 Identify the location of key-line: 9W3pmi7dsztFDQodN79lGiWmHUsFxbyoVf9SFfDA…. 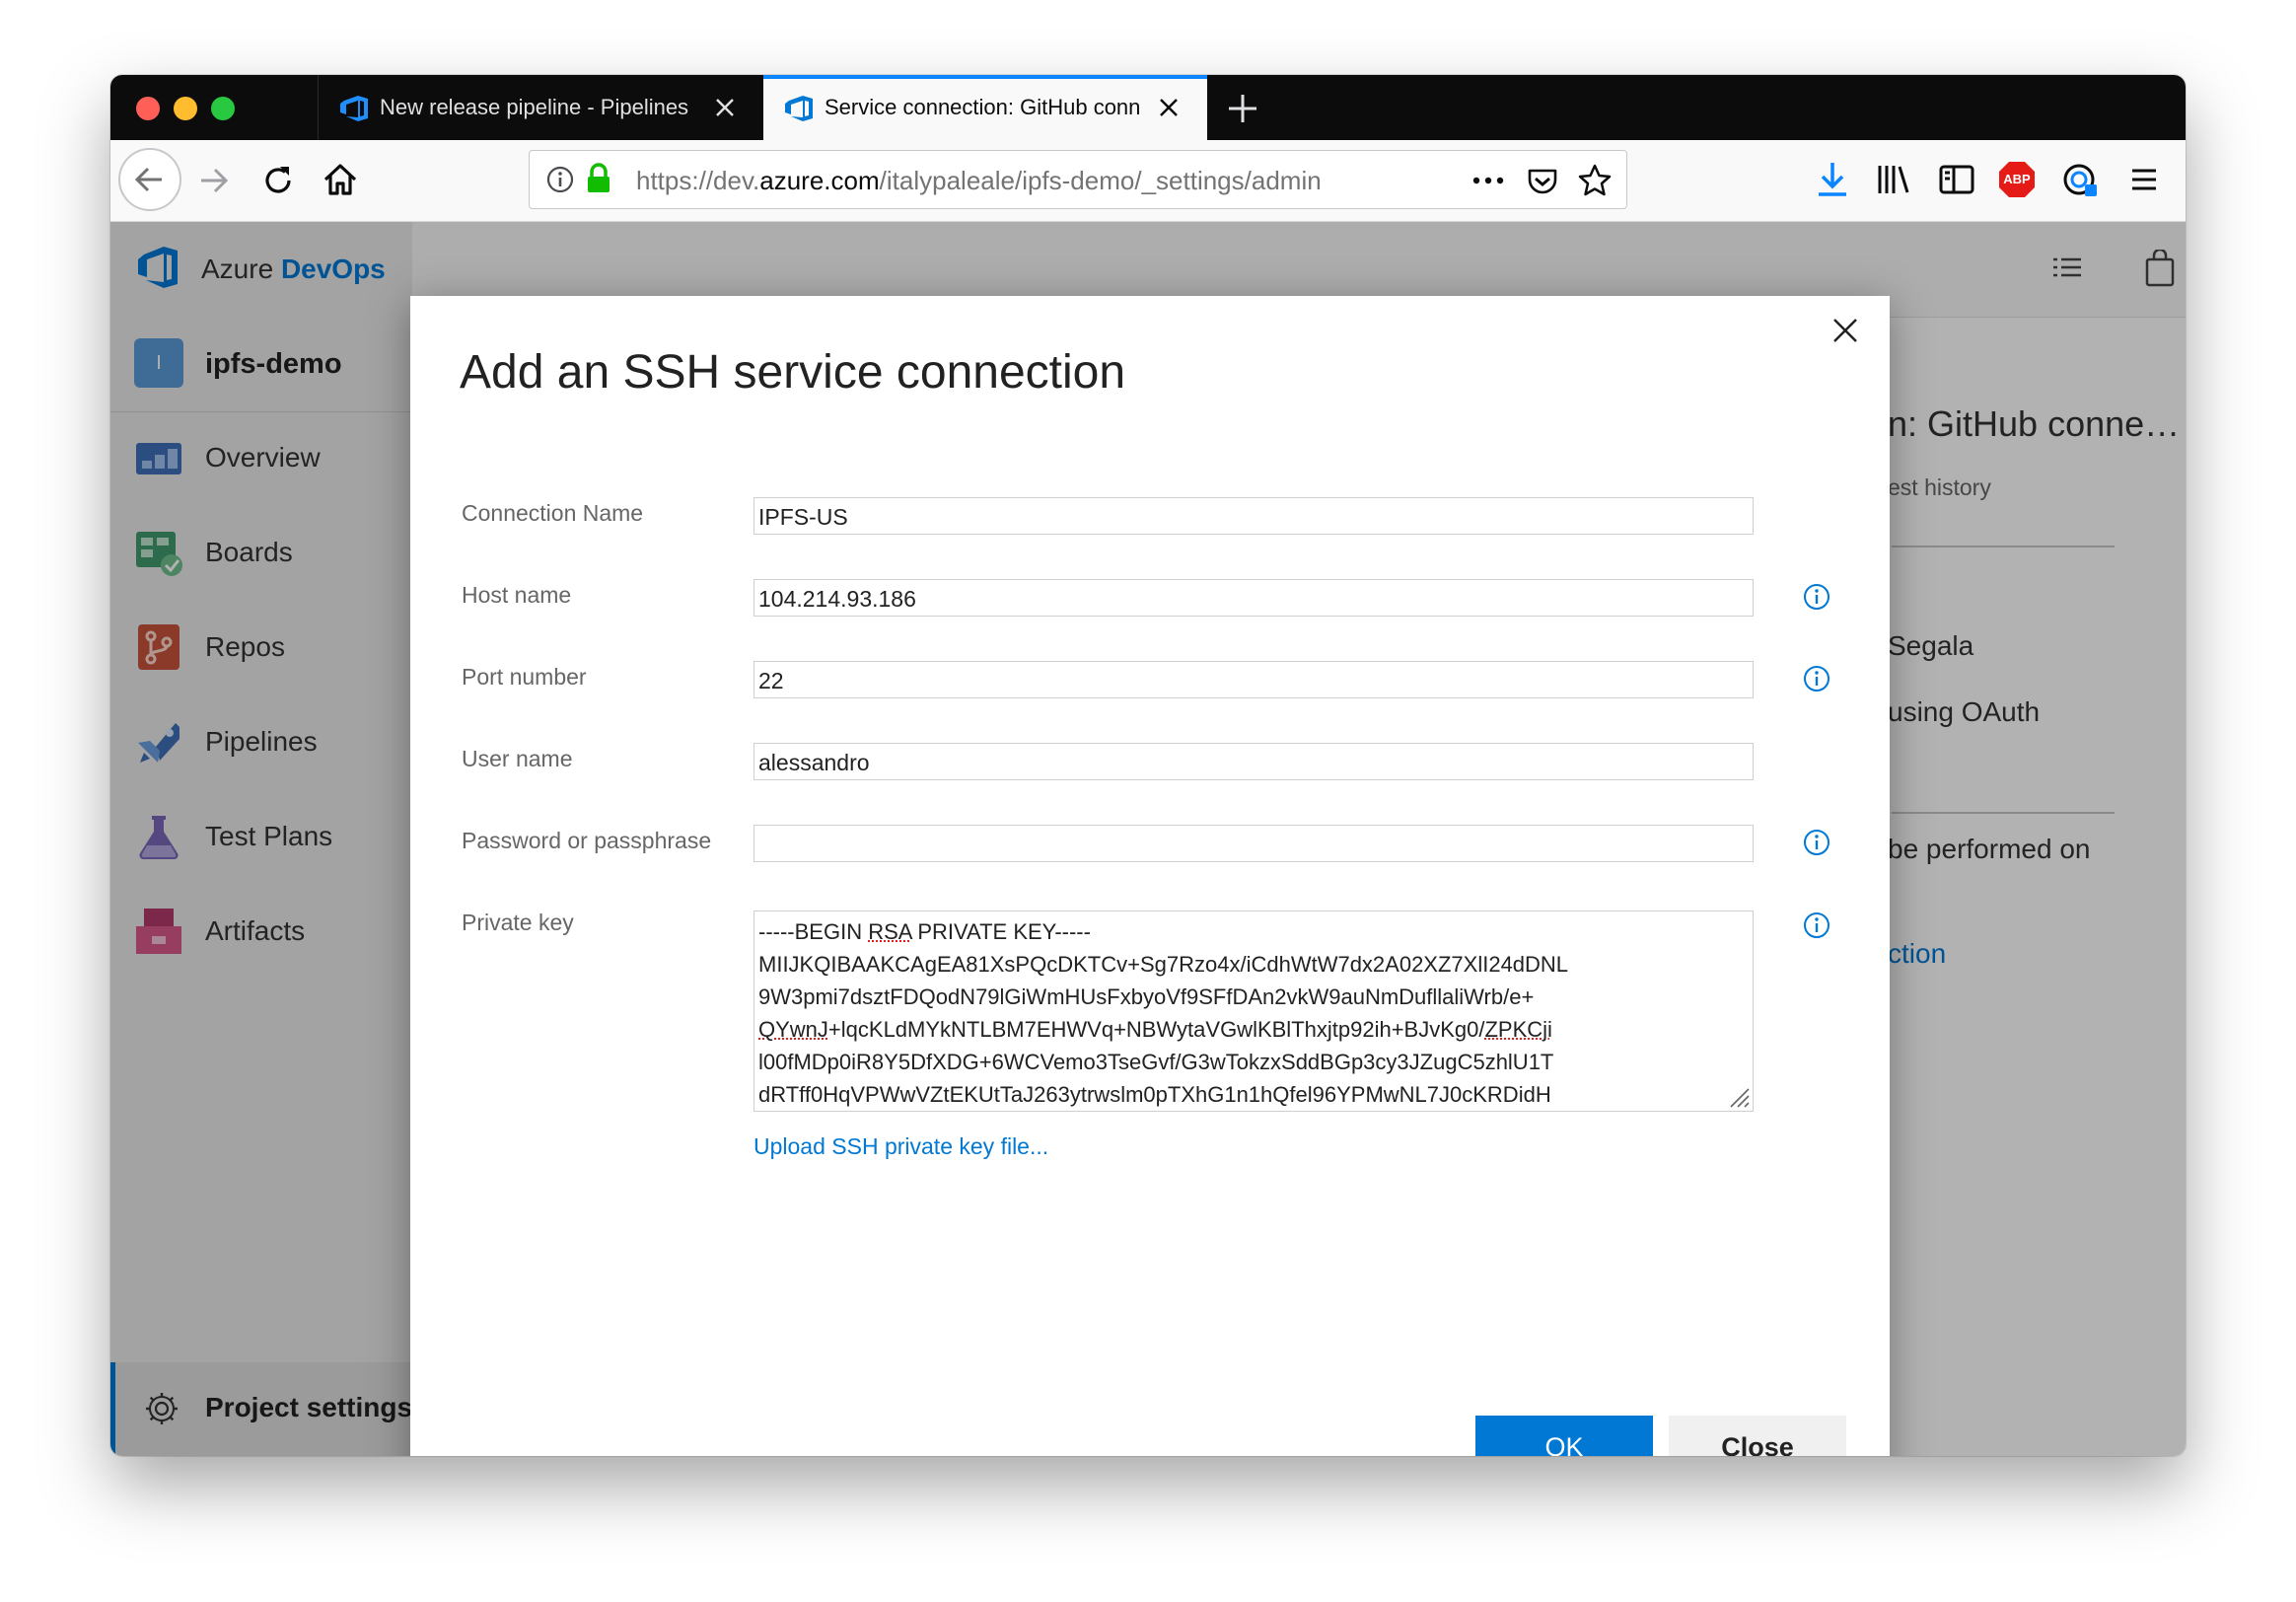
(1147, 997).